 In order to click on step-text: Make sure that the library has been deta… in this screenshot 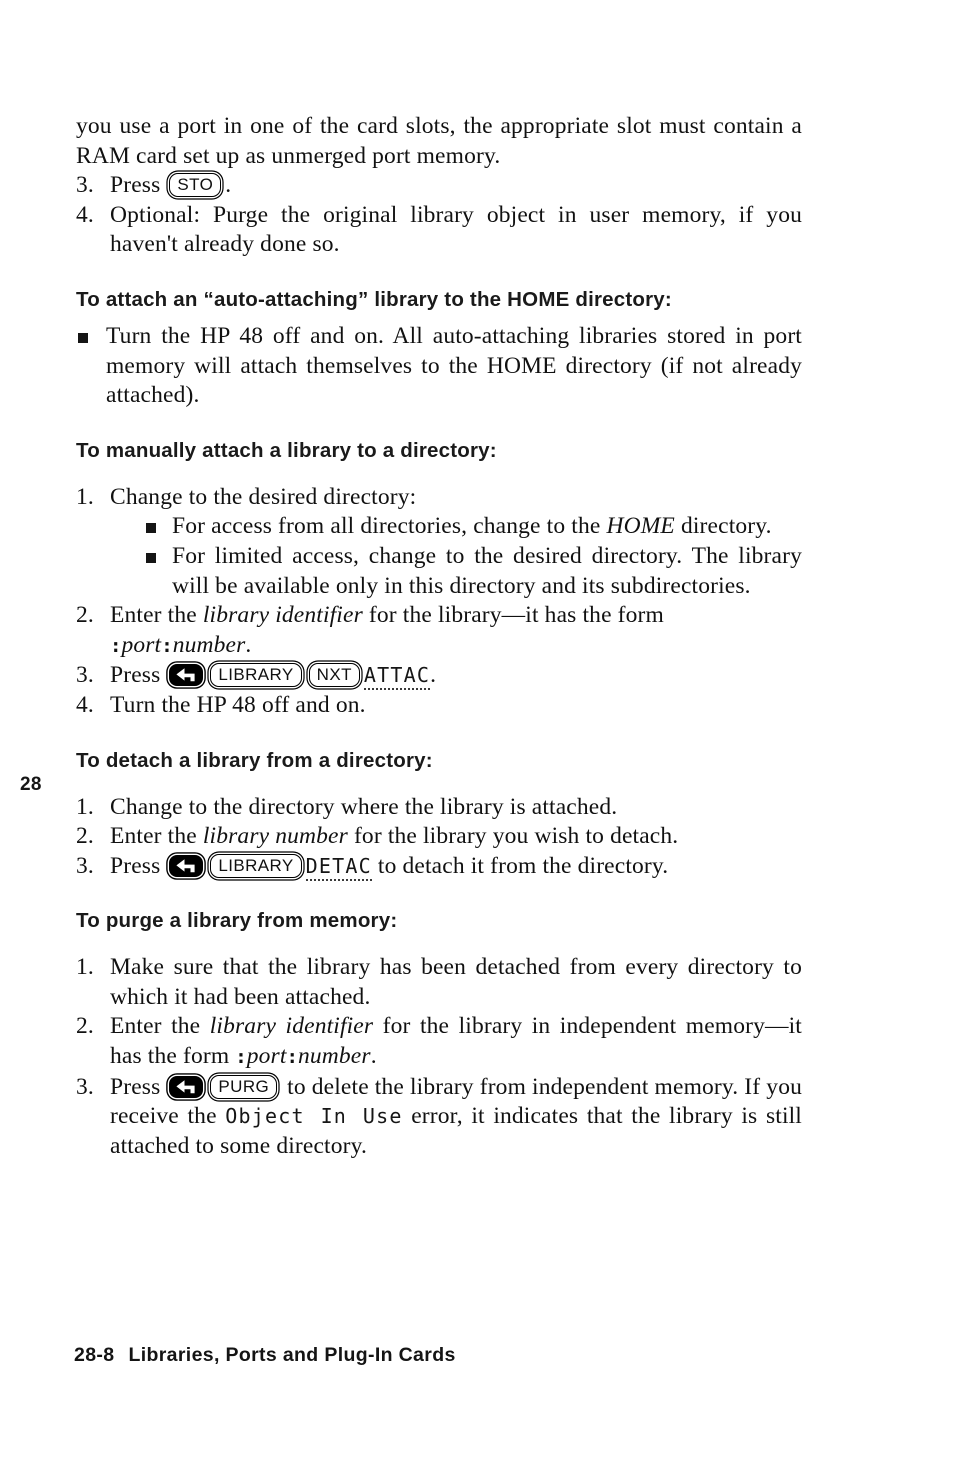, I will do `click(456, 982)`.